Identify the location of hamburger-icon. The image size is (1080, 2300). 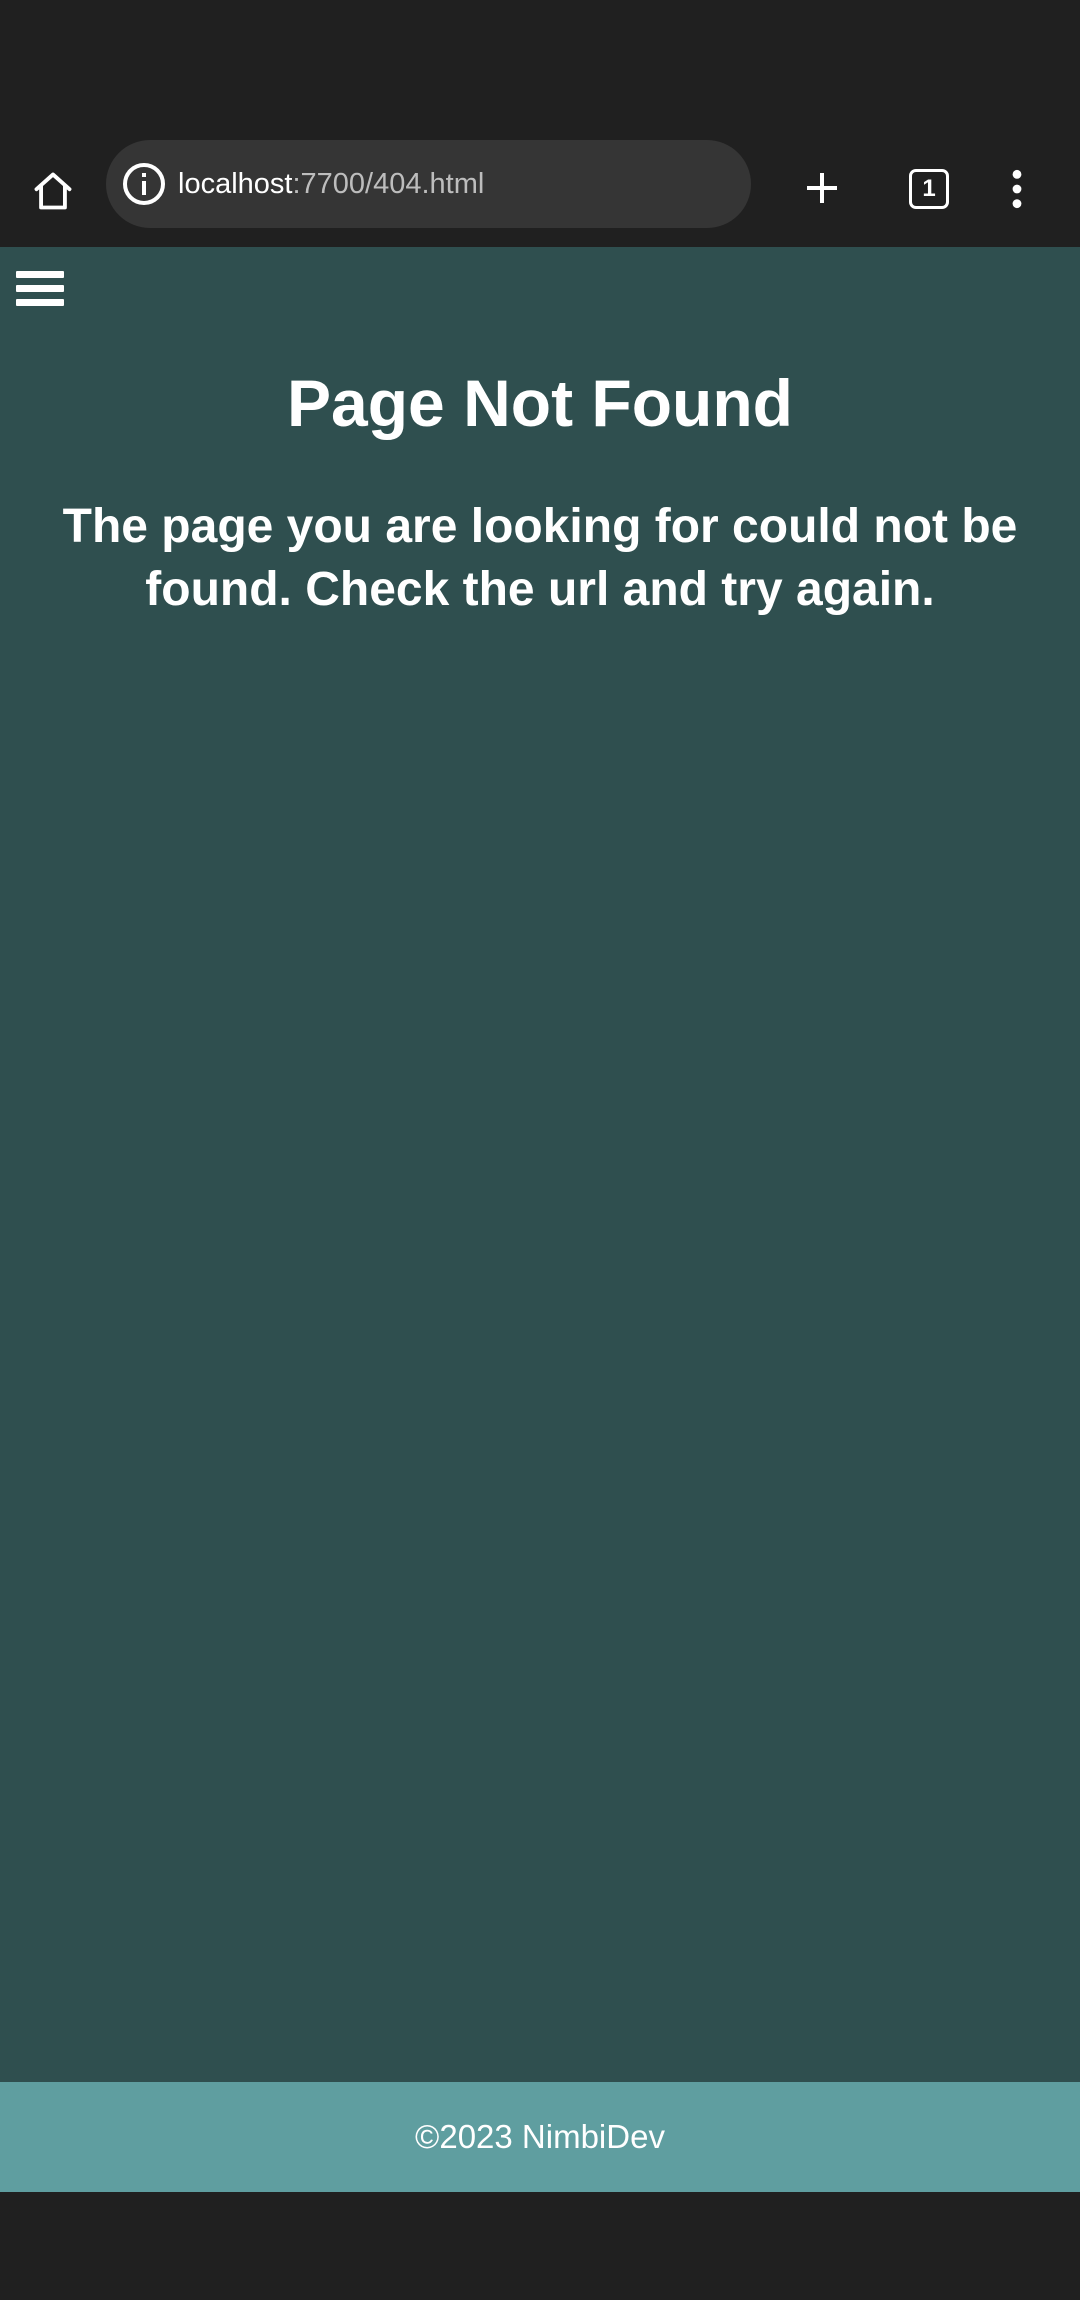
(41, 292).